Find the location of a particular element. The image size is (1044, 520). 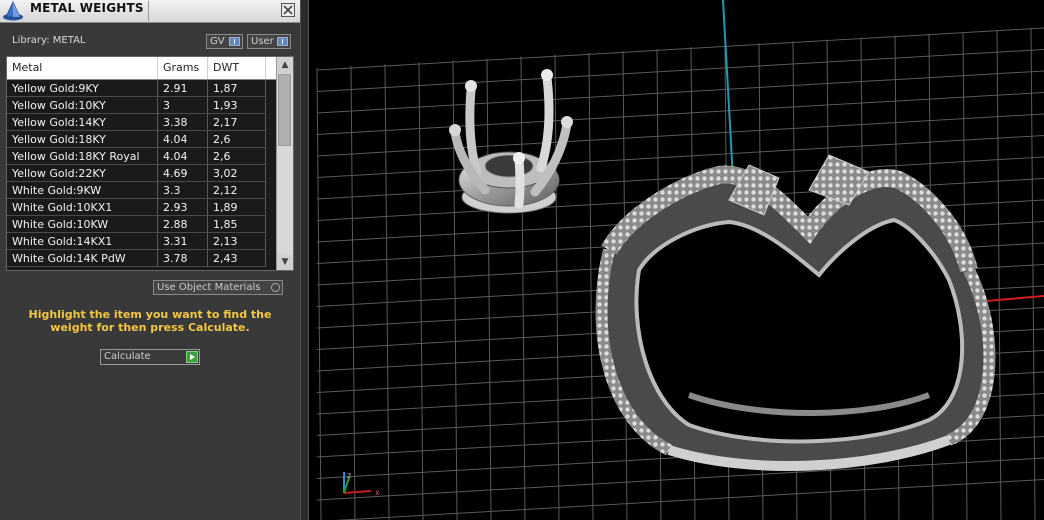

panel-splitter is located at coordinates (304, 260).